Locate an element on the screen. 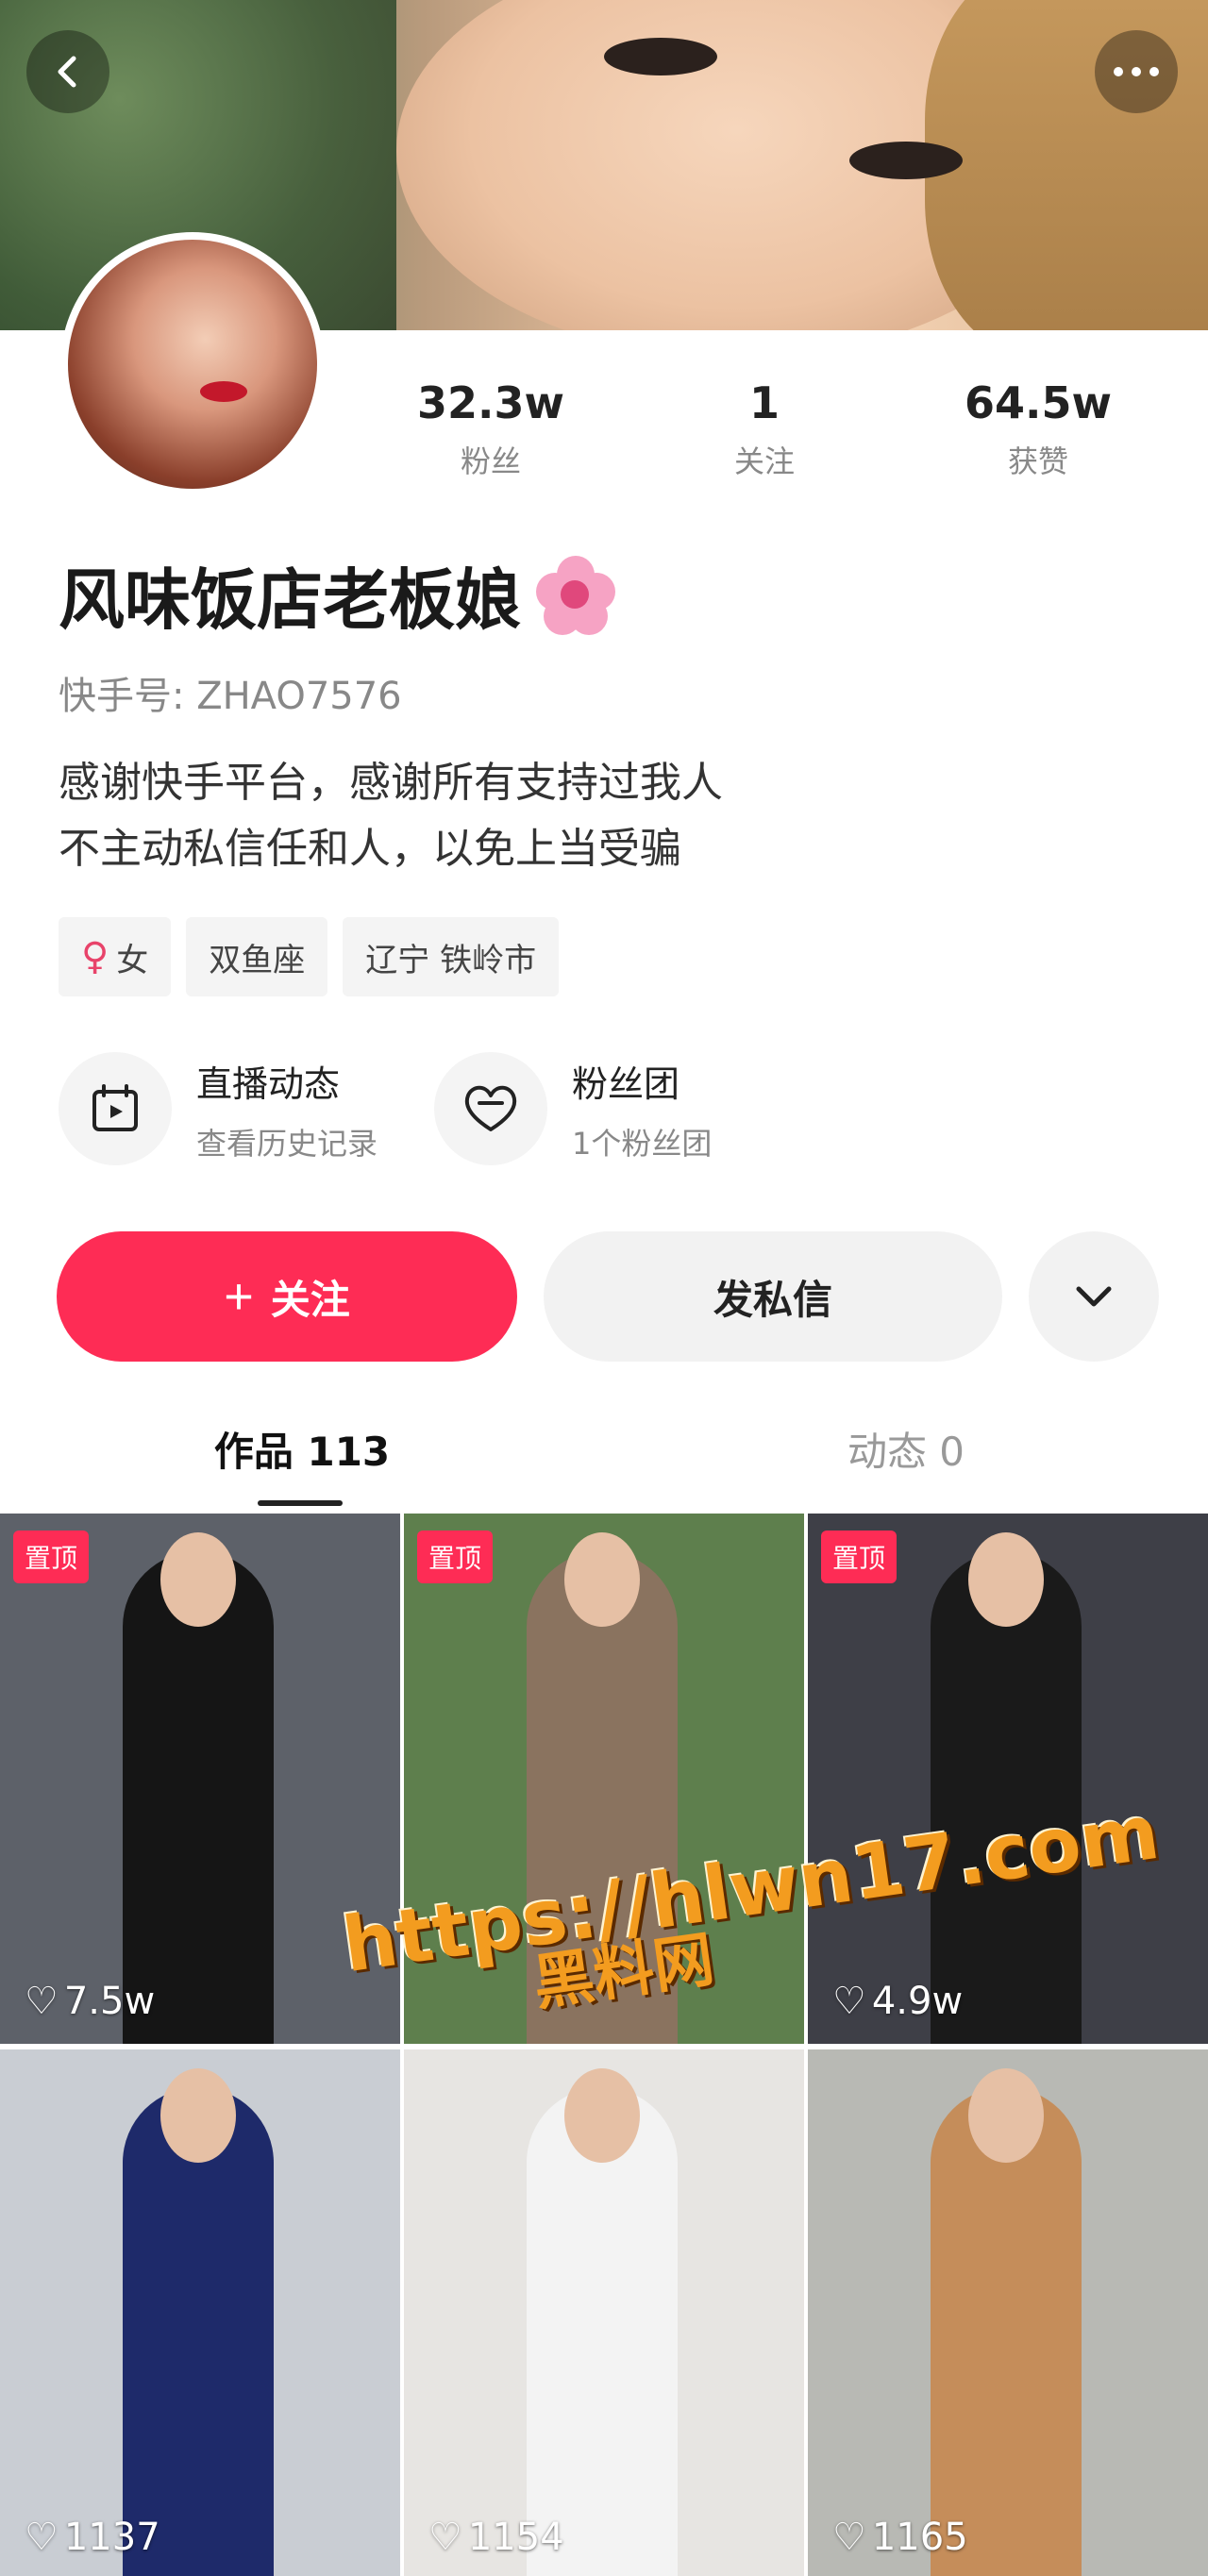 The image size is (1208, 2576). stat-likes: 64.5w 获赞 is located at coordinates (1038, 429).